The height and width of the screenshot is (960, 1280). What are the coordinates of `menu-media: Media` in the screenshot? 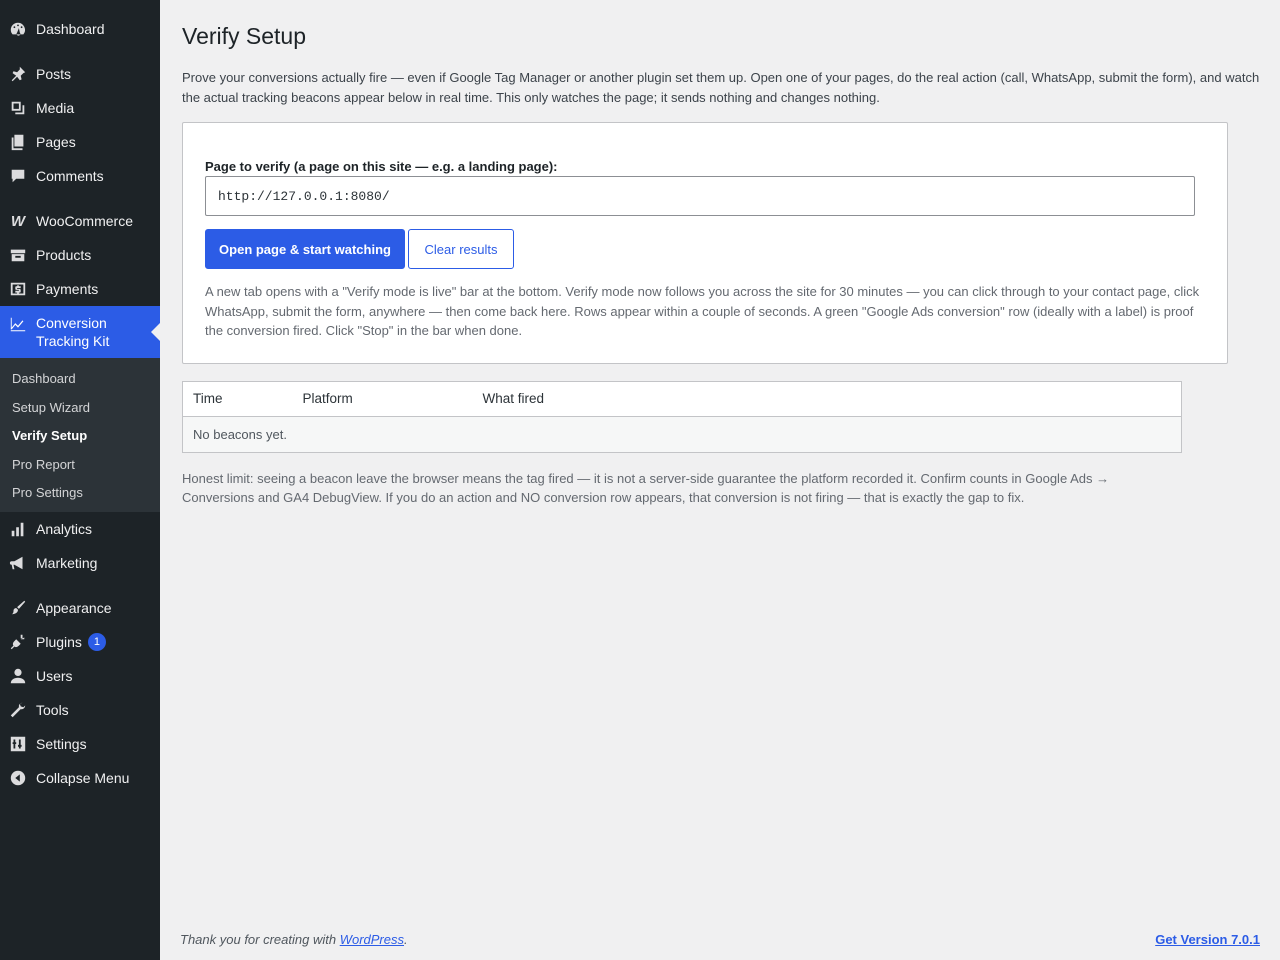 It's located at (80, 108).